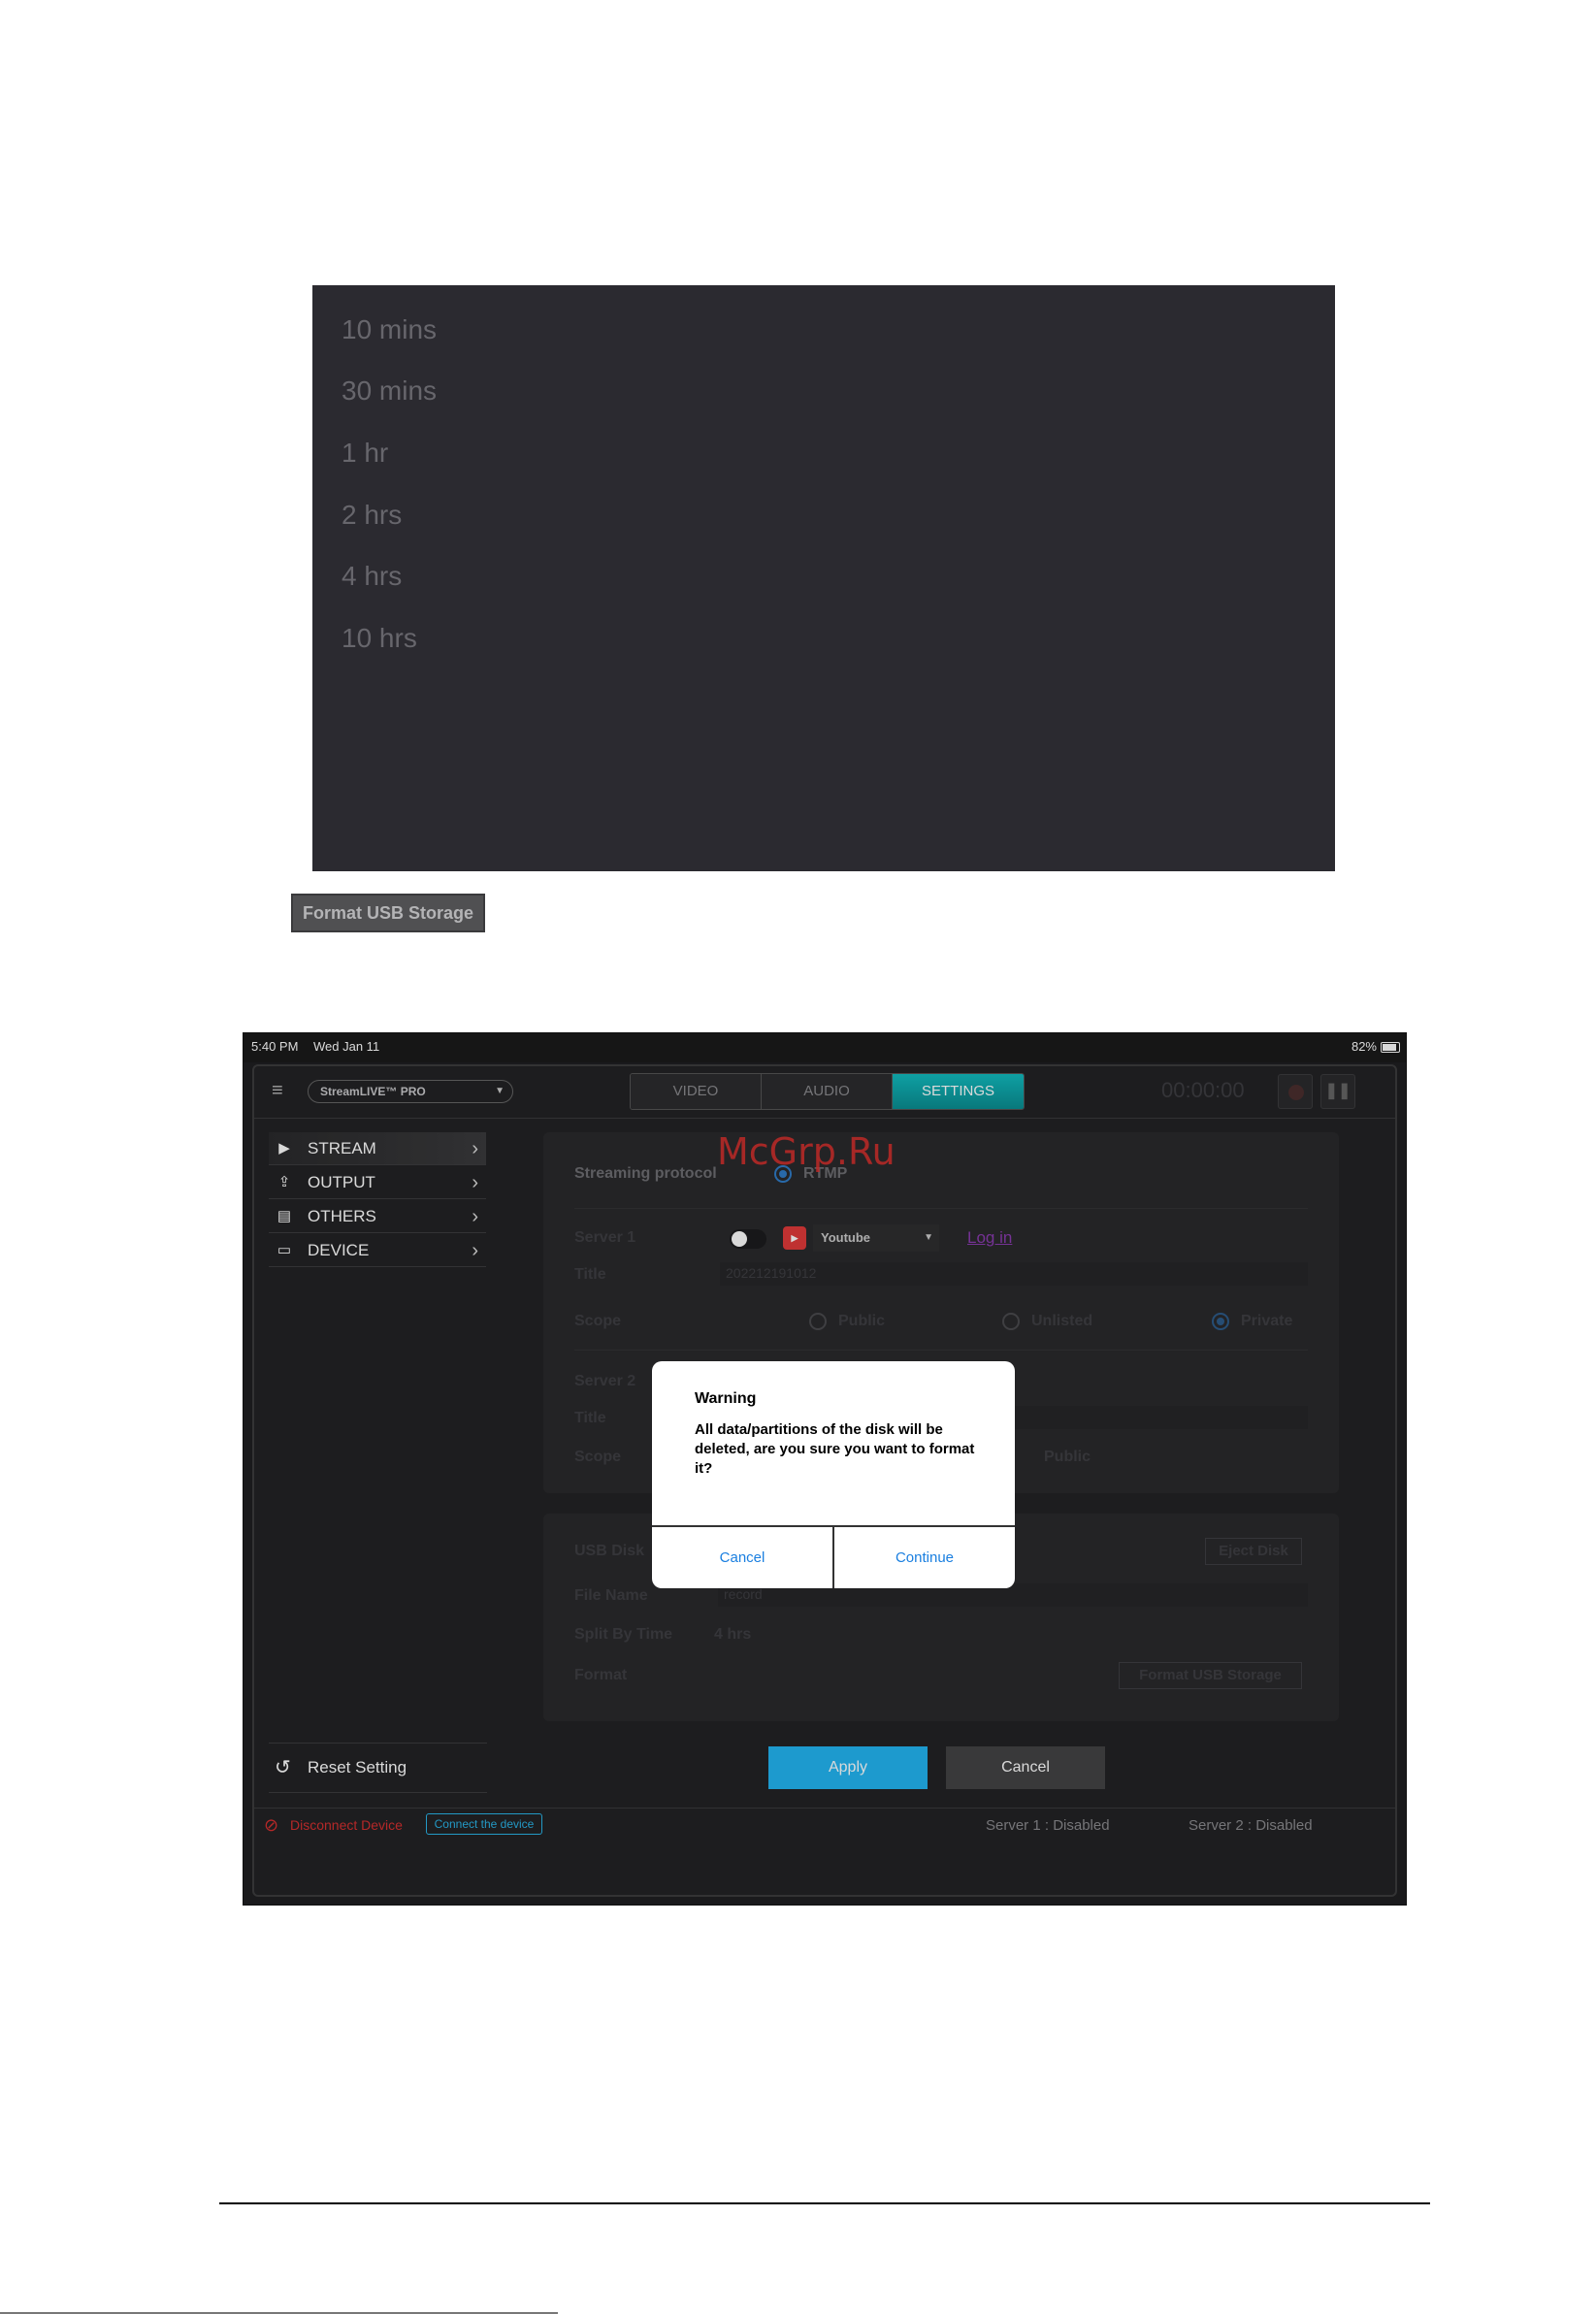 The height and width of the screenshot is (2314, 1596). I want to click on dialog-cancel-button: Cancel, so click(742, 1557).